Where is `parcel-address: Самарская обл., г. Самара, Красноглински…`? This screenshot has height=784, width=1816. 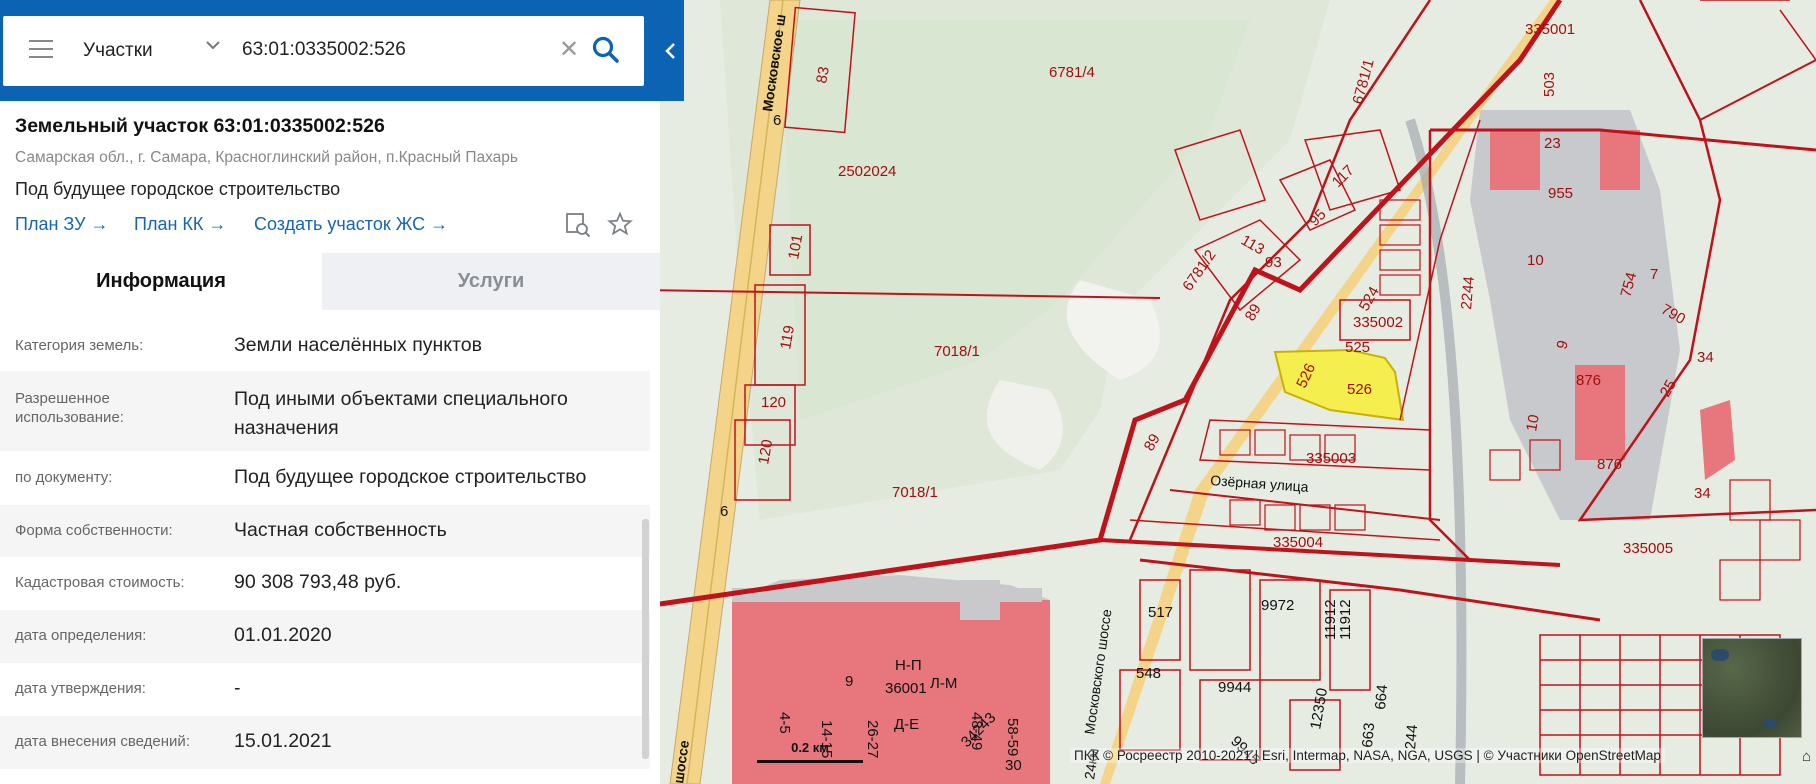
parcel-address: Самарская обл., г. Самара, Красноглински… is located at coordinates (266, 157).